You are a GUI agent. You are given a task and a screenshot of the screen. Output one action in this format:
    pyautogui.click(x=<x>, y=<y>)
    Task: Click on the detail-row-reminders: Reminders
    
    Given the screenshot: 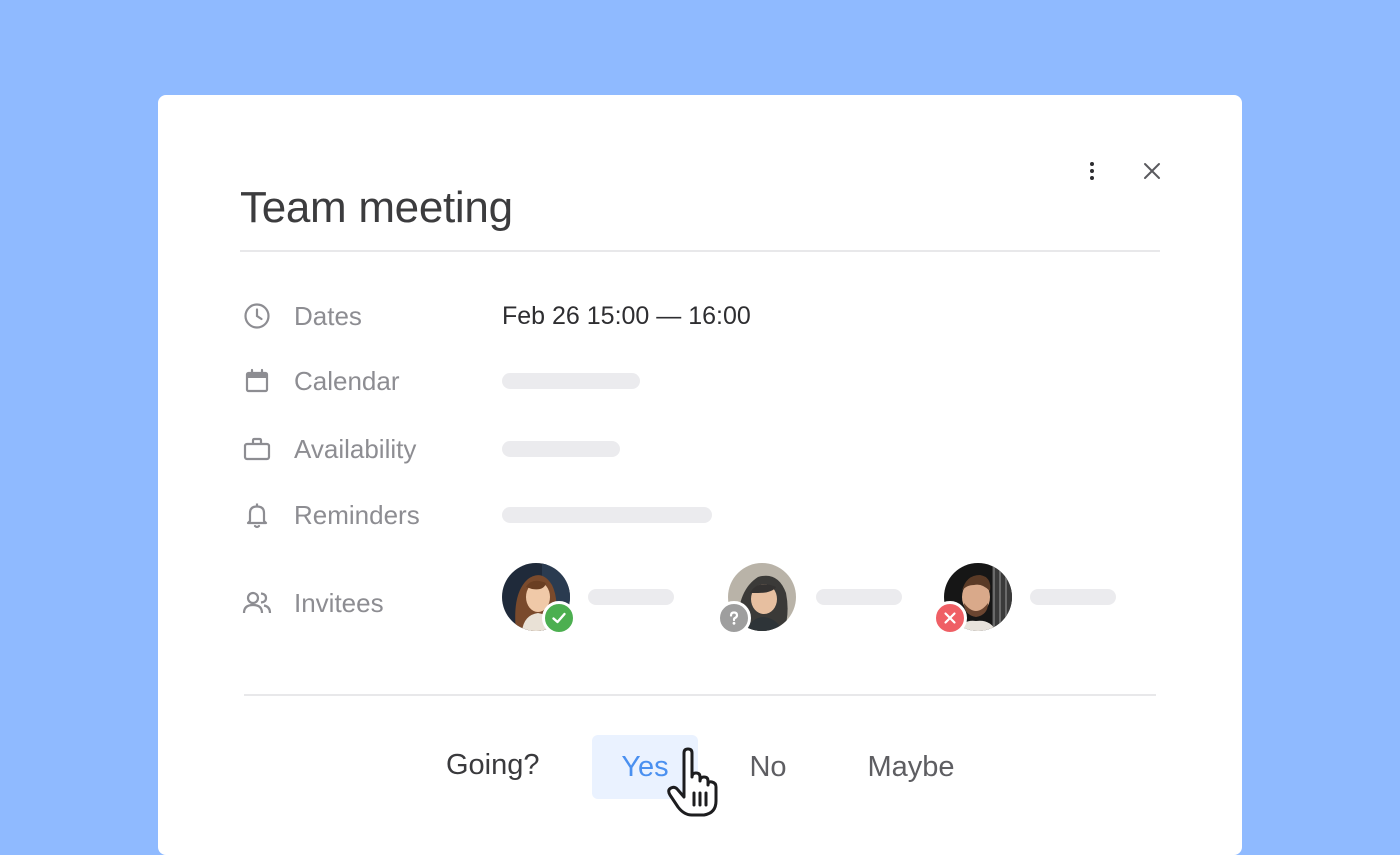 What is the action you would take?
    pyautogui.click(x=702, y=515)
    